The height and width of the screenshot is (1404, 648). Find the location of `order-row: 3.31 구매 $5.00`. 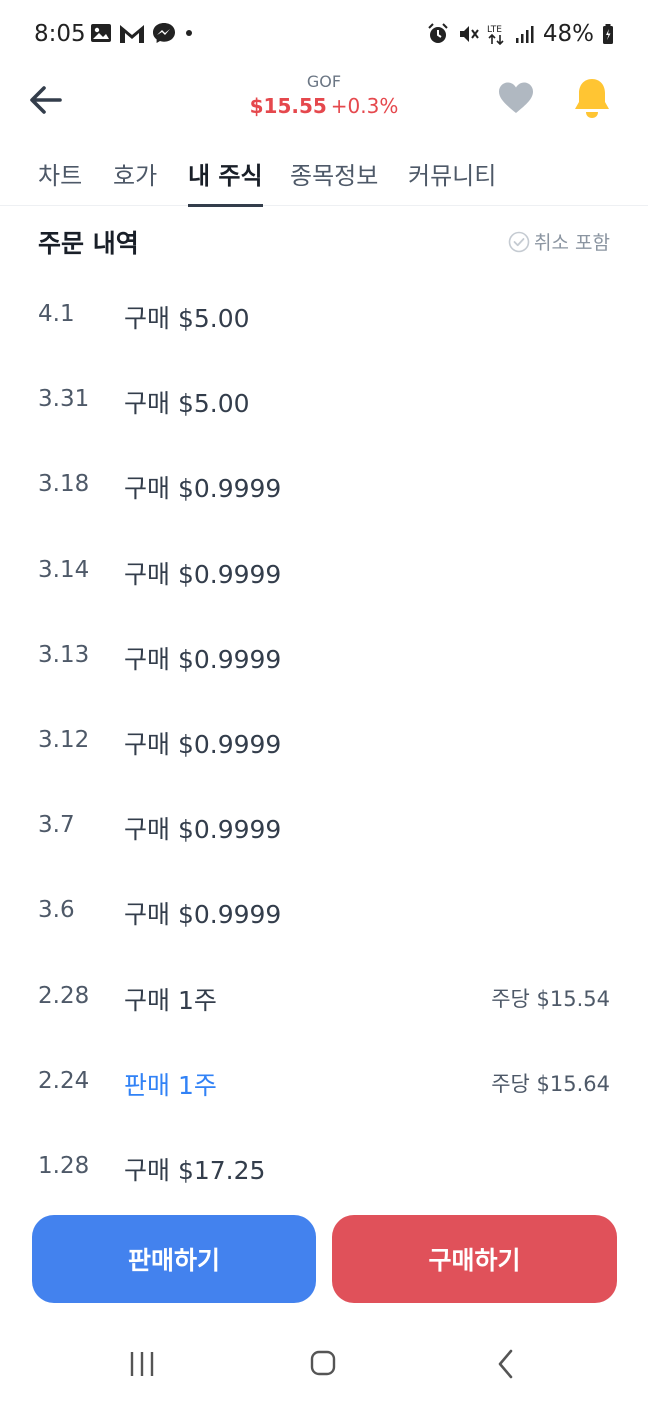

order-row: 3.31 구매 $5.00 is located at coordinates (324, 400).